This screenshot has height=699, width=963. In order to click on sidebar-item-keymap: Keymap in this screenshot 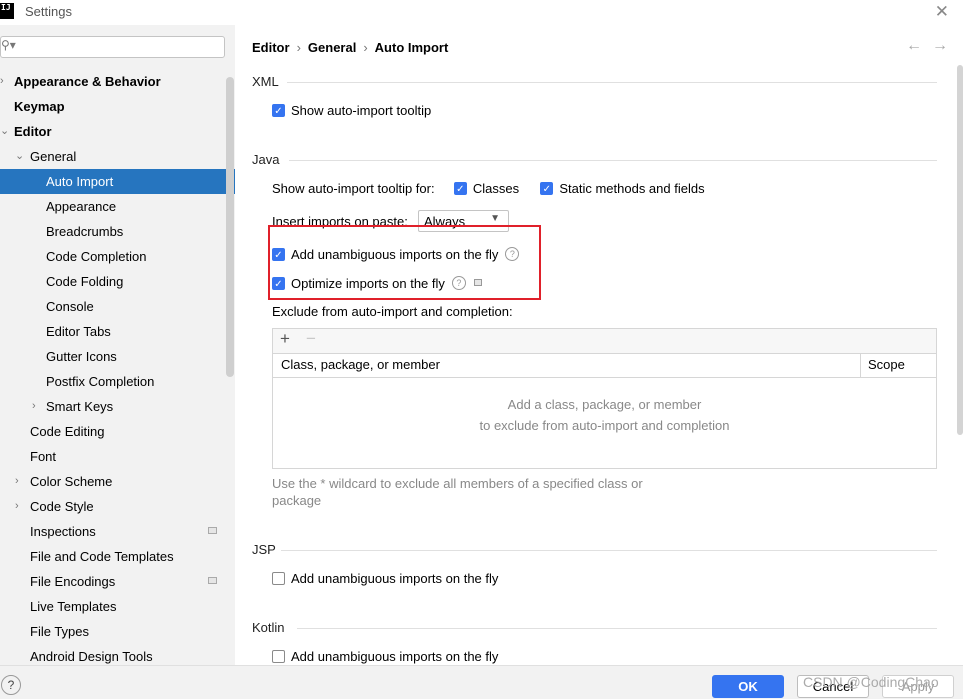, I will do `click(117, 106)`.